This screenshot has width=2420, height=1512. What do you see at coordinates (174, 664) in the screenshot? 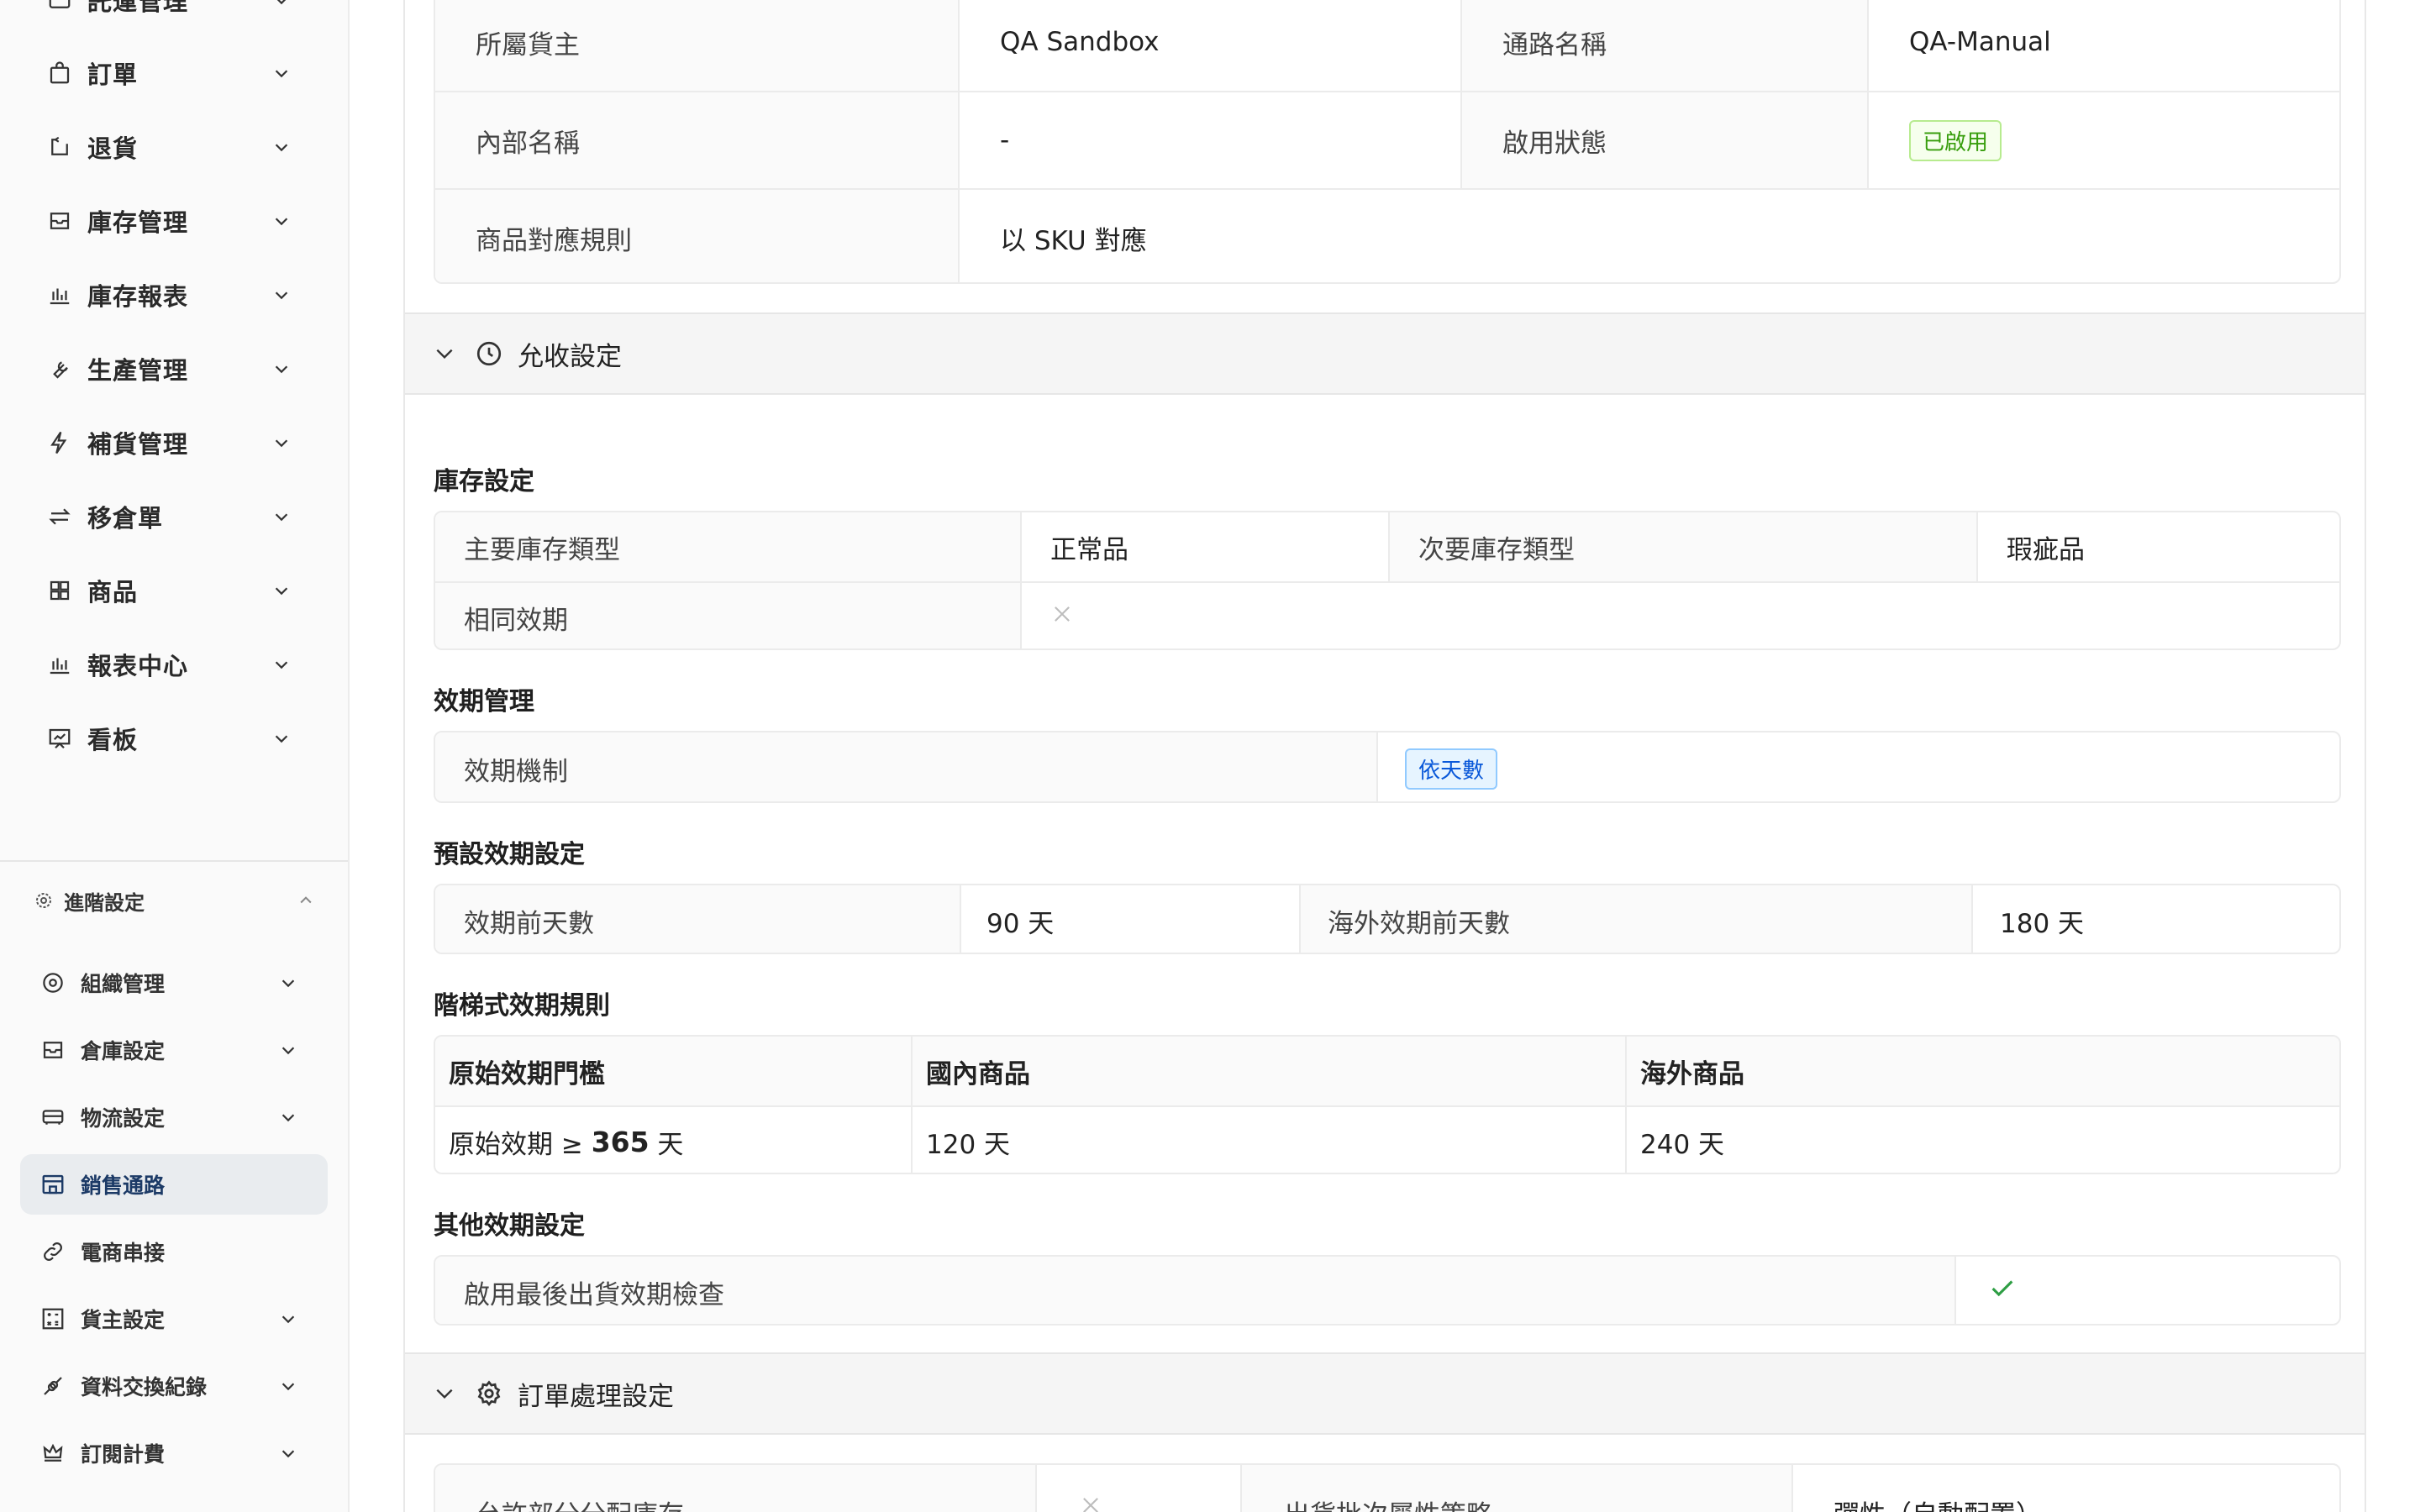
I see `sidebar-item-report-center: 報表中心` at bounding box center [174, 664].